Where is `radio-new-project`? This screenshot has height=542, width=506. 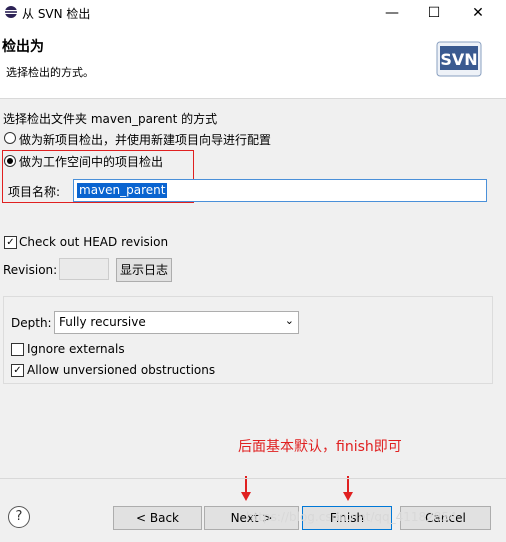 radio-new-project is located at coordinates (10, 138).